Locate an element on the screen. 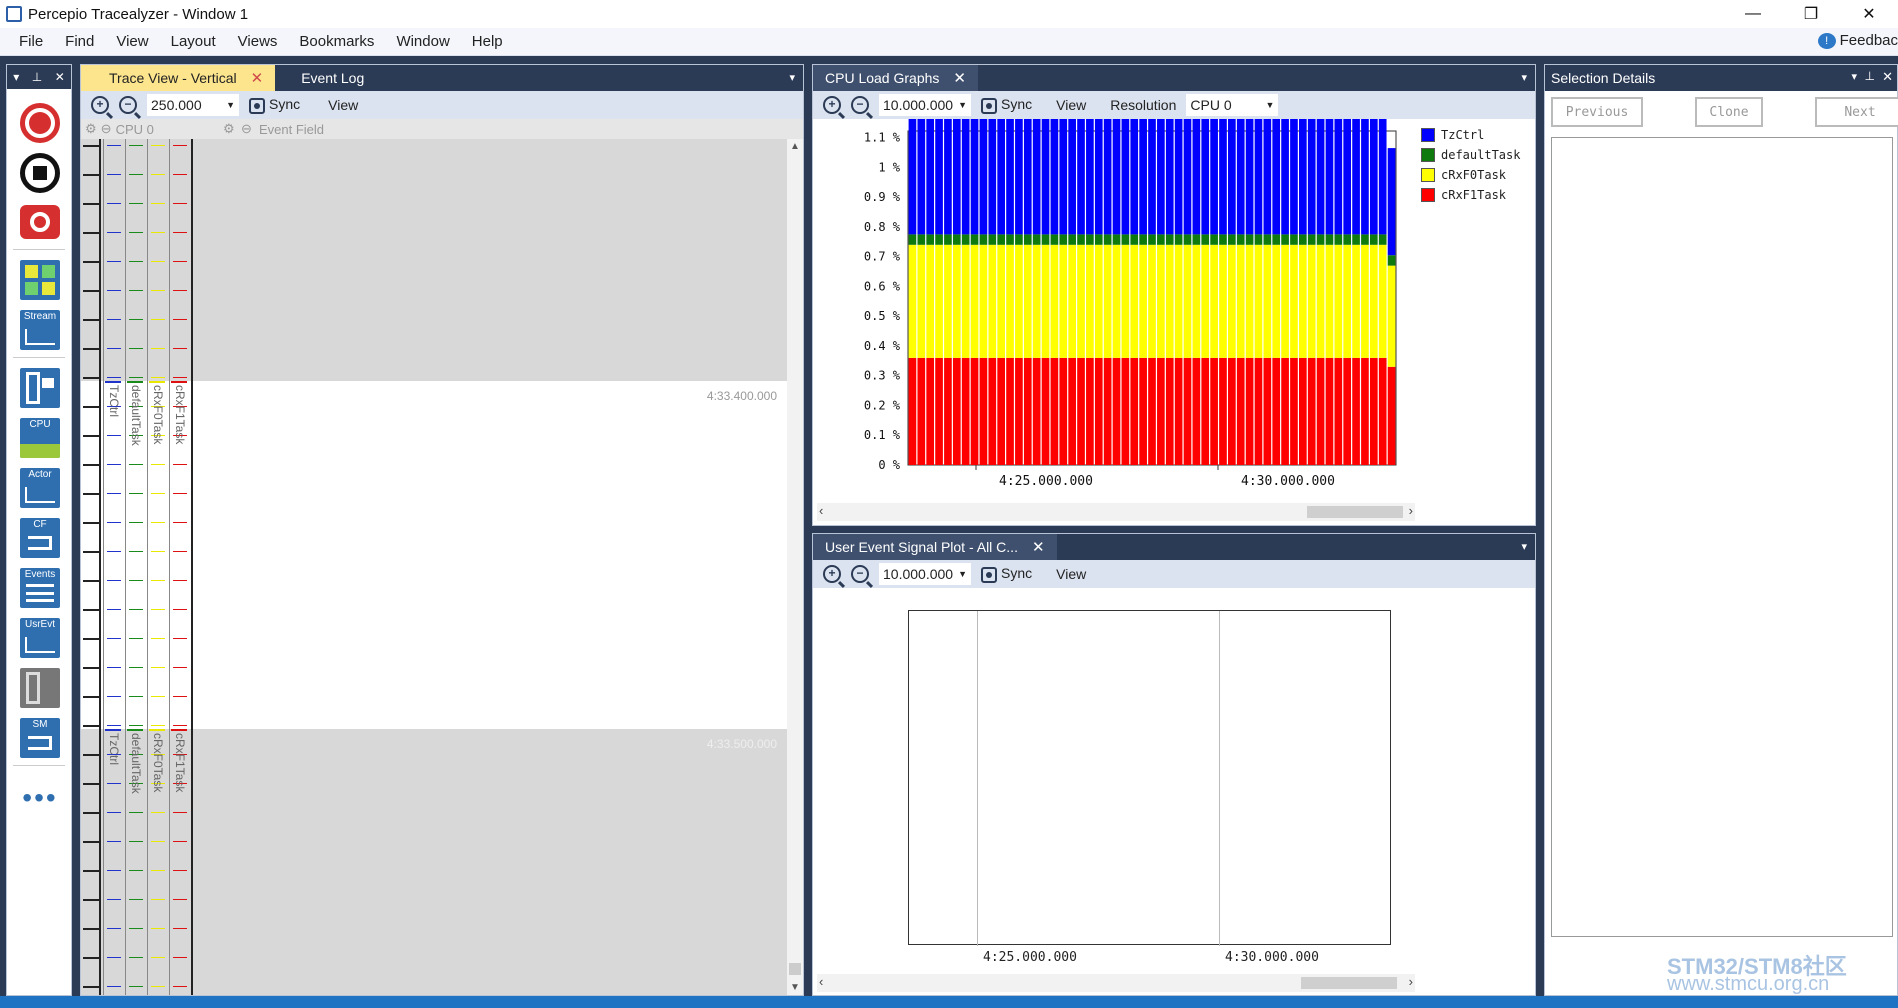  menu-window: Window is located at coordinates (422, 41).